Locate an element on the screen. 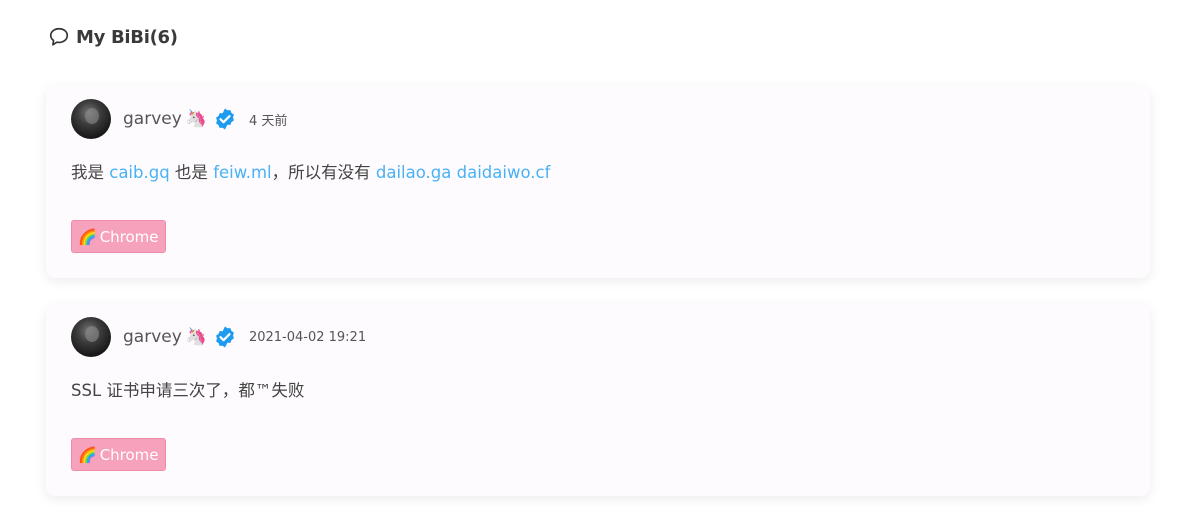 This screenshot has width=1193, height=506. section-header: My BiBi(6) is located at coordinates (113, 37).